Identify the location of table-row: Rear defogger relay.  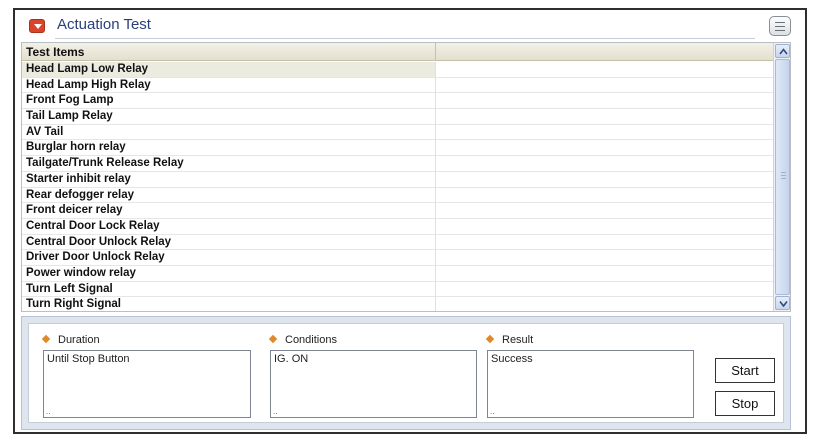
(398, 195).